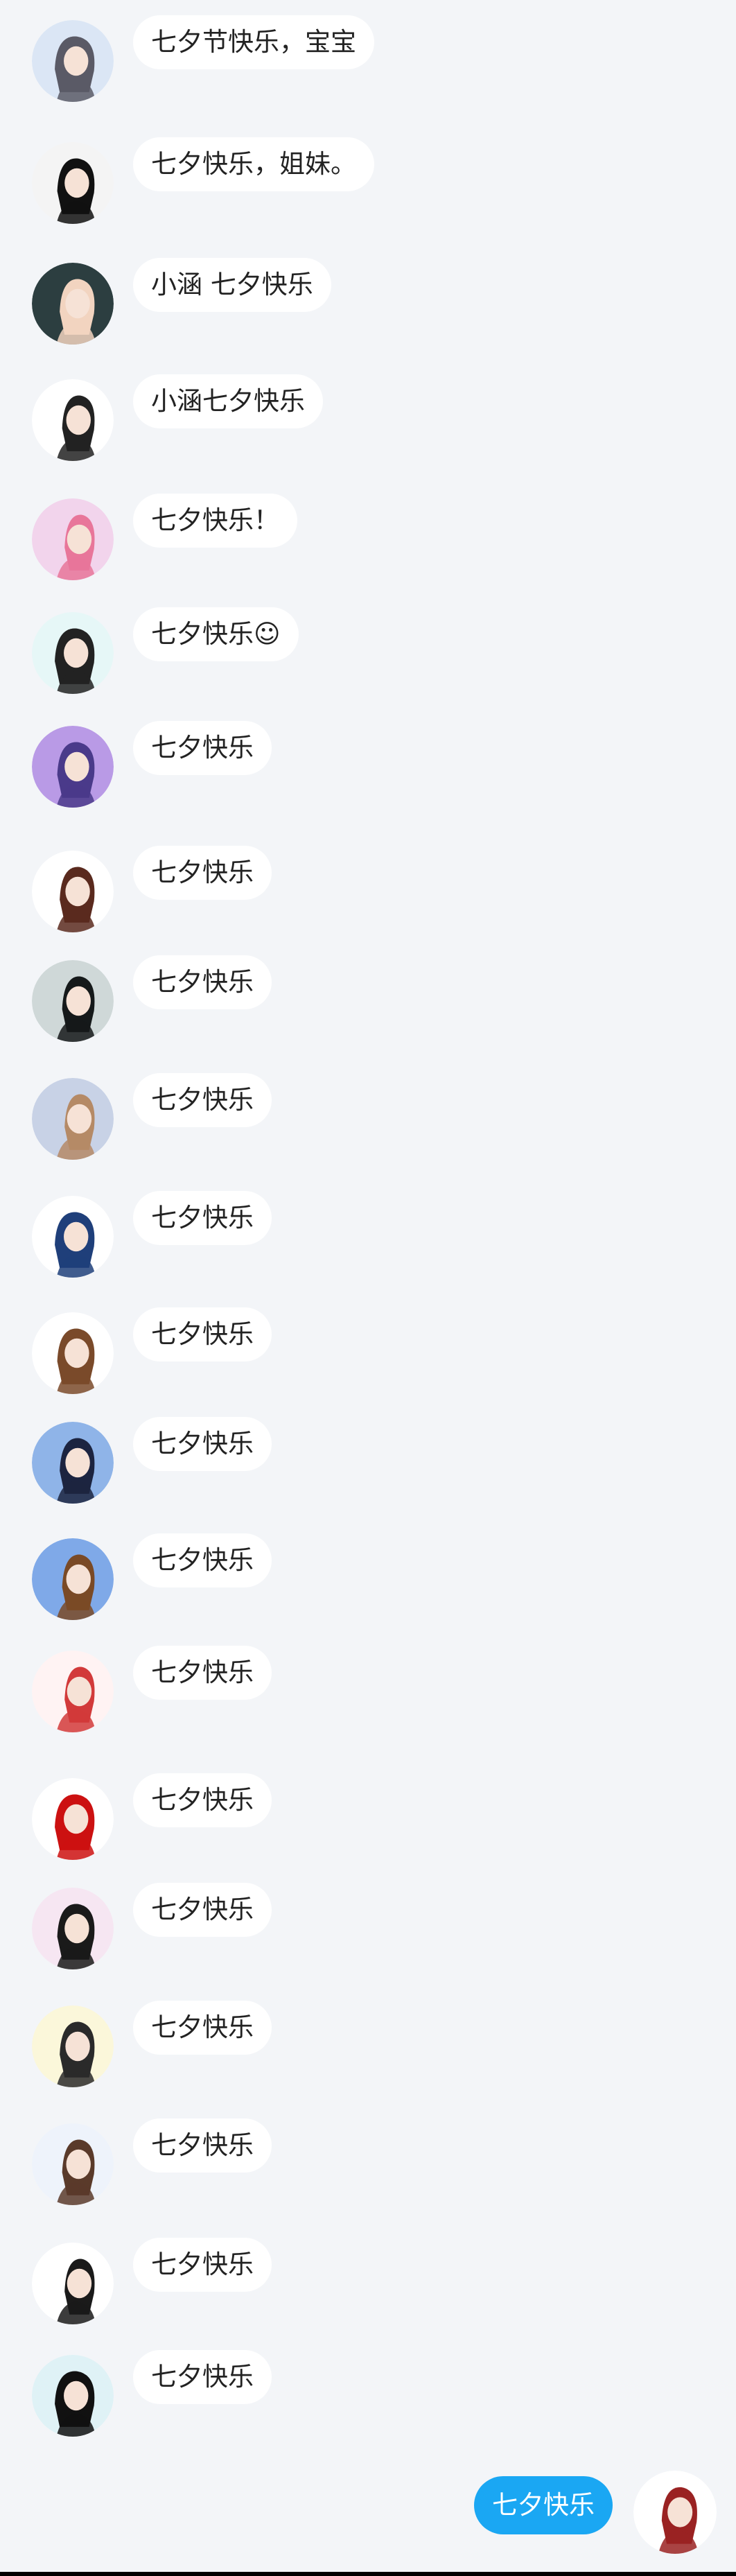 The height and width of the screenshot is (2576, 736). I want to click on message-bubble: 七夕快乐，姐妹。, so click(253, 164).